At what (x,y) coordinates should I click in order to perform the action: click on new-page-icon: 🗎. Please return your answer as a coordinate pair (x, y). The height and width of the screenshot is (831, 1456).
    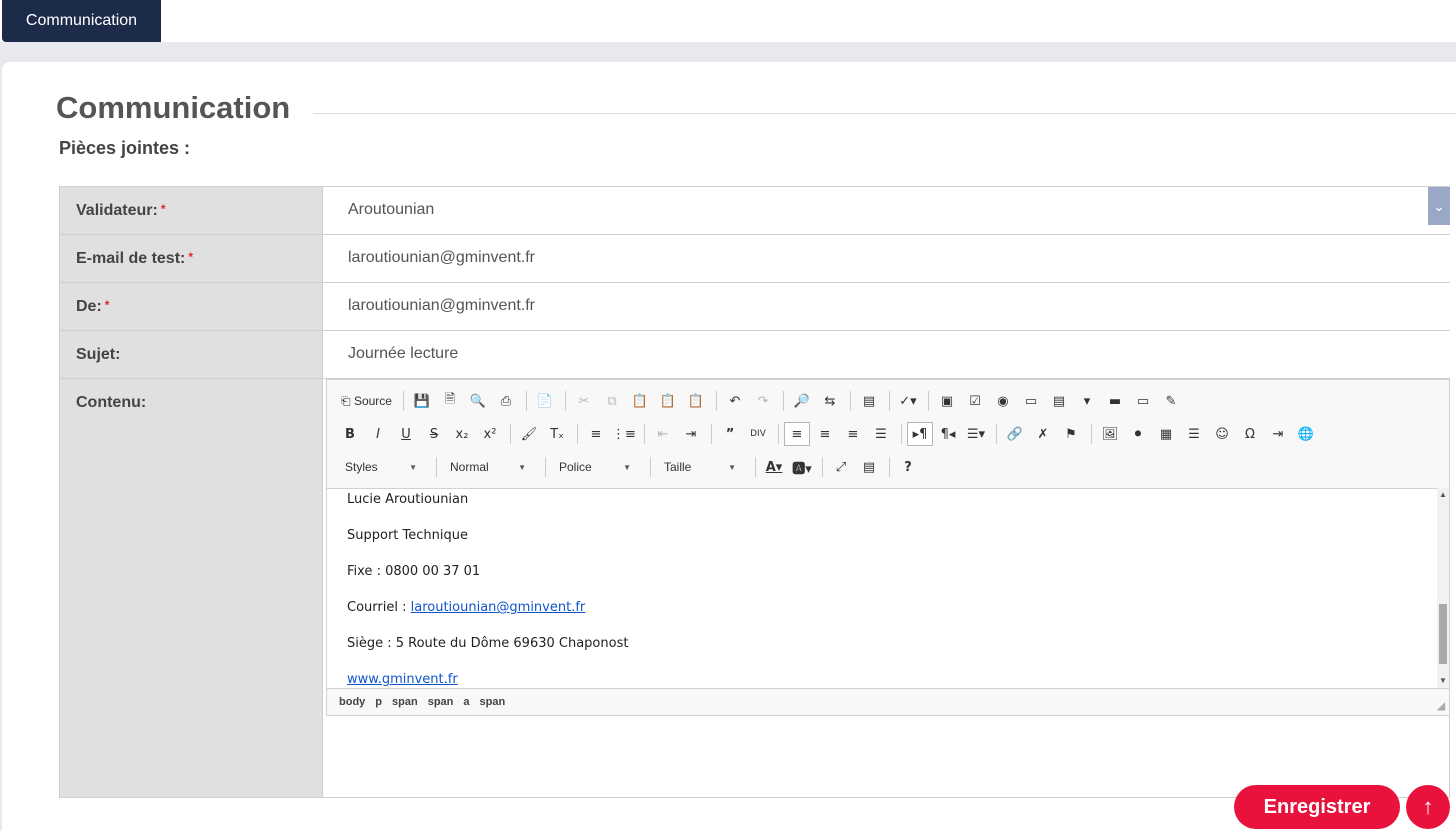
    Looking at the image, I should click on (450, 401).